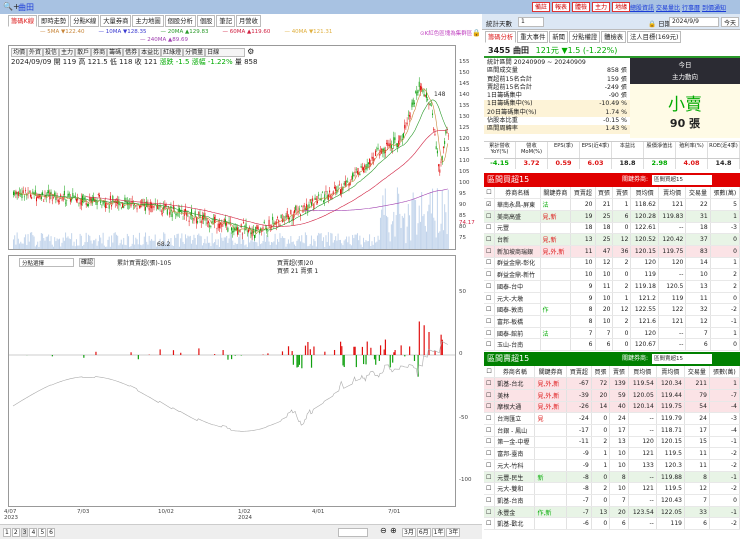 Image resolution: width=740 pixels, height=539 pixels. I want to click on column-header: 張數(萬), so click(724, 372).